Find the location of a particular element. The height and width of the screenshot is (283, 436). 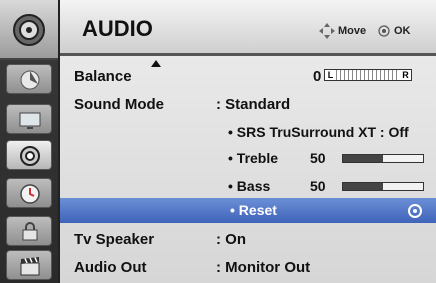

clapperboard-icon is located at coordinates (30, 266).